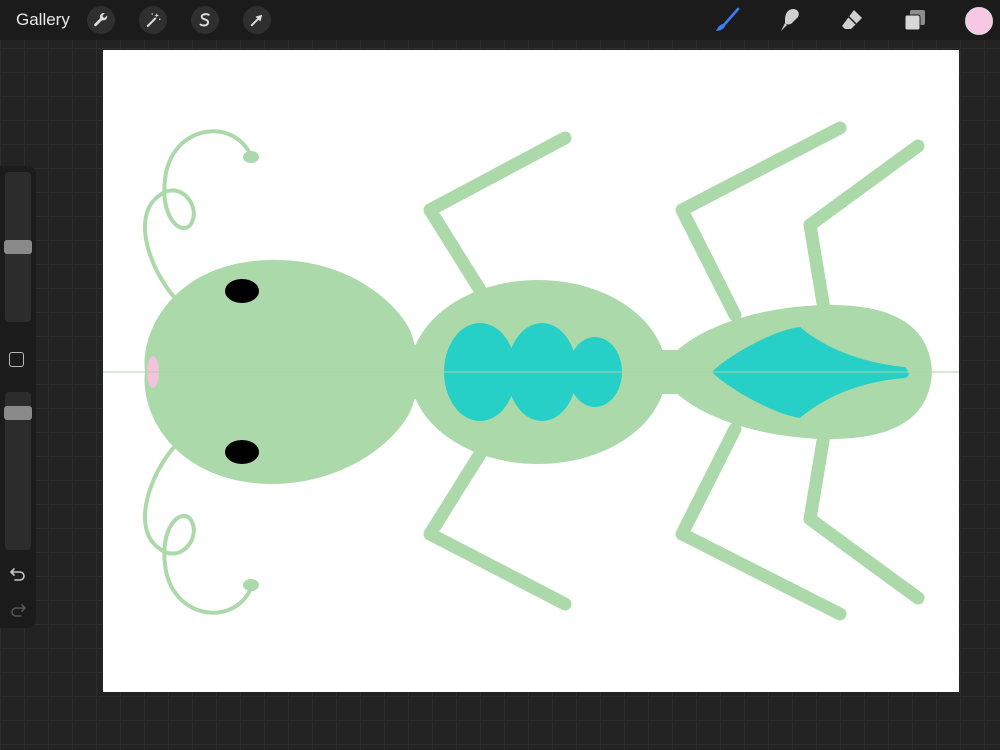  I want to click on smudge-button, so click(790, 20).